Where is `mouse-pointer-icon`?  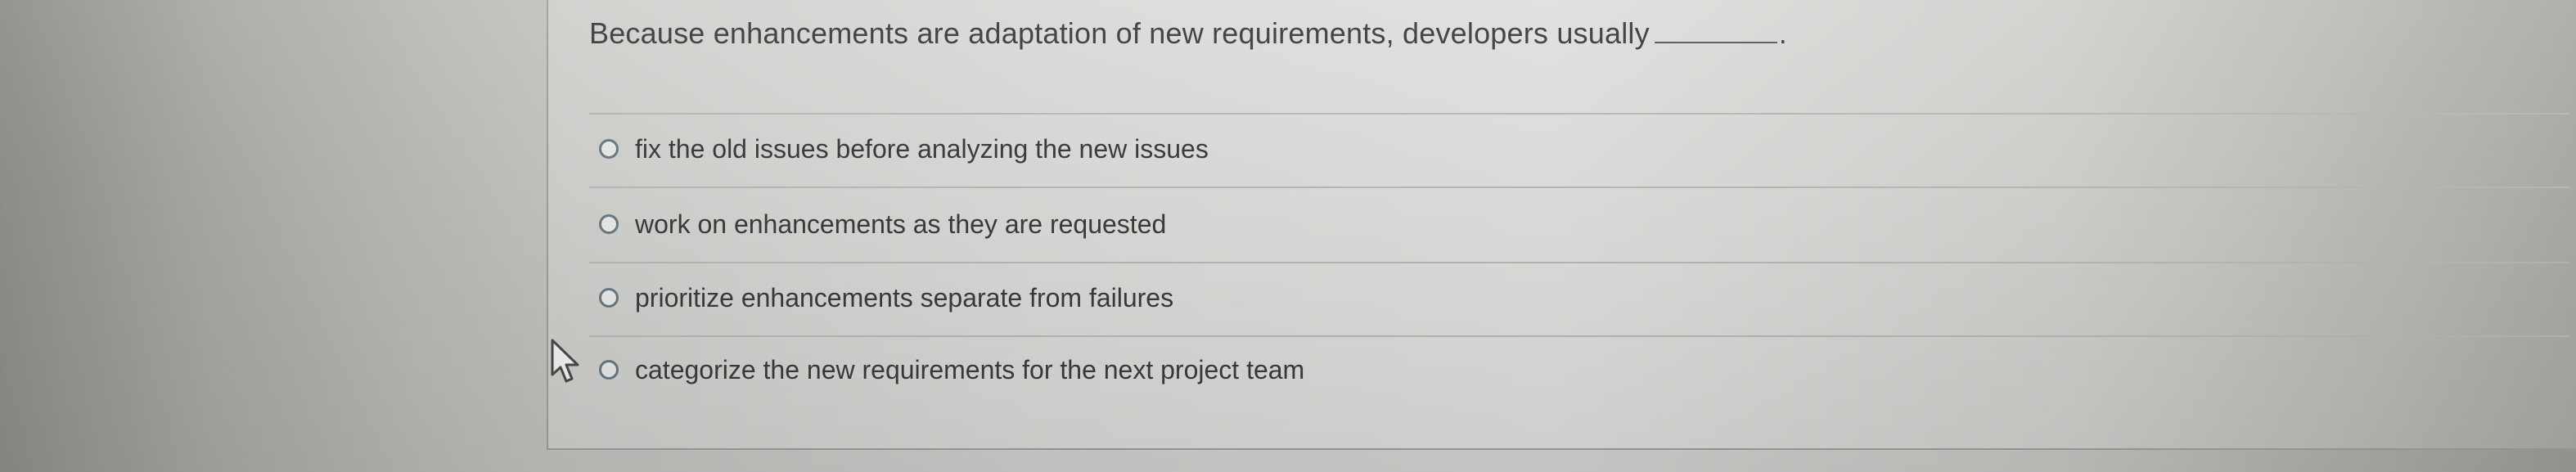 mouse-pointer-icon is located at coordinates (565, 361).